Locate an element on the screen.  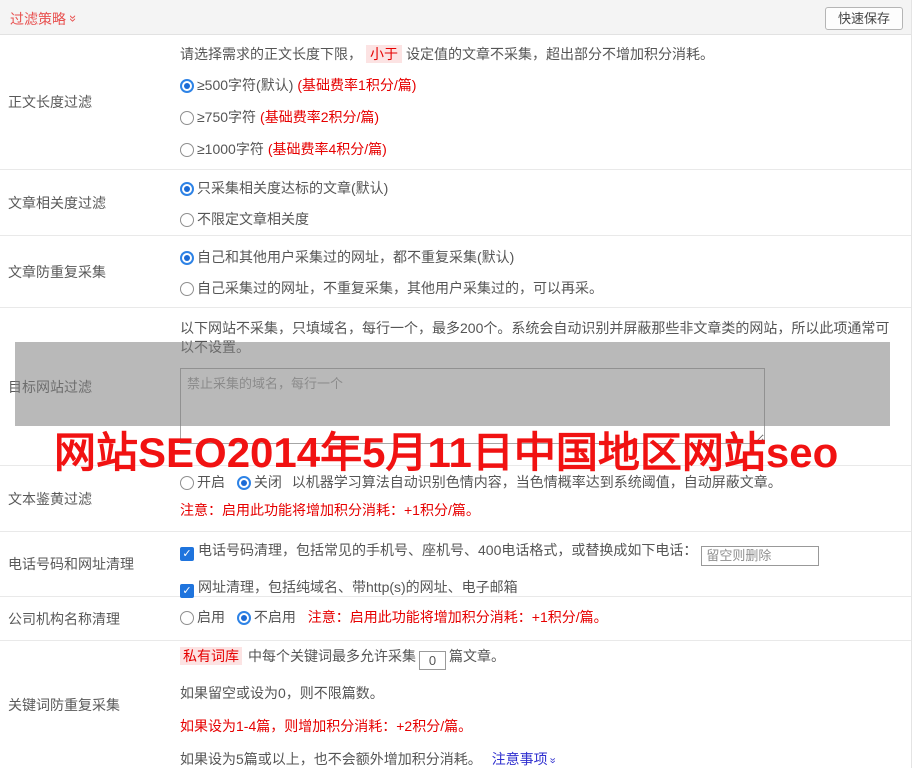
option-dedup-self-only: 自己采集过的网址，不重复采集，其他用户采集过的，可以再采。 is located at coordinates (545, 288).